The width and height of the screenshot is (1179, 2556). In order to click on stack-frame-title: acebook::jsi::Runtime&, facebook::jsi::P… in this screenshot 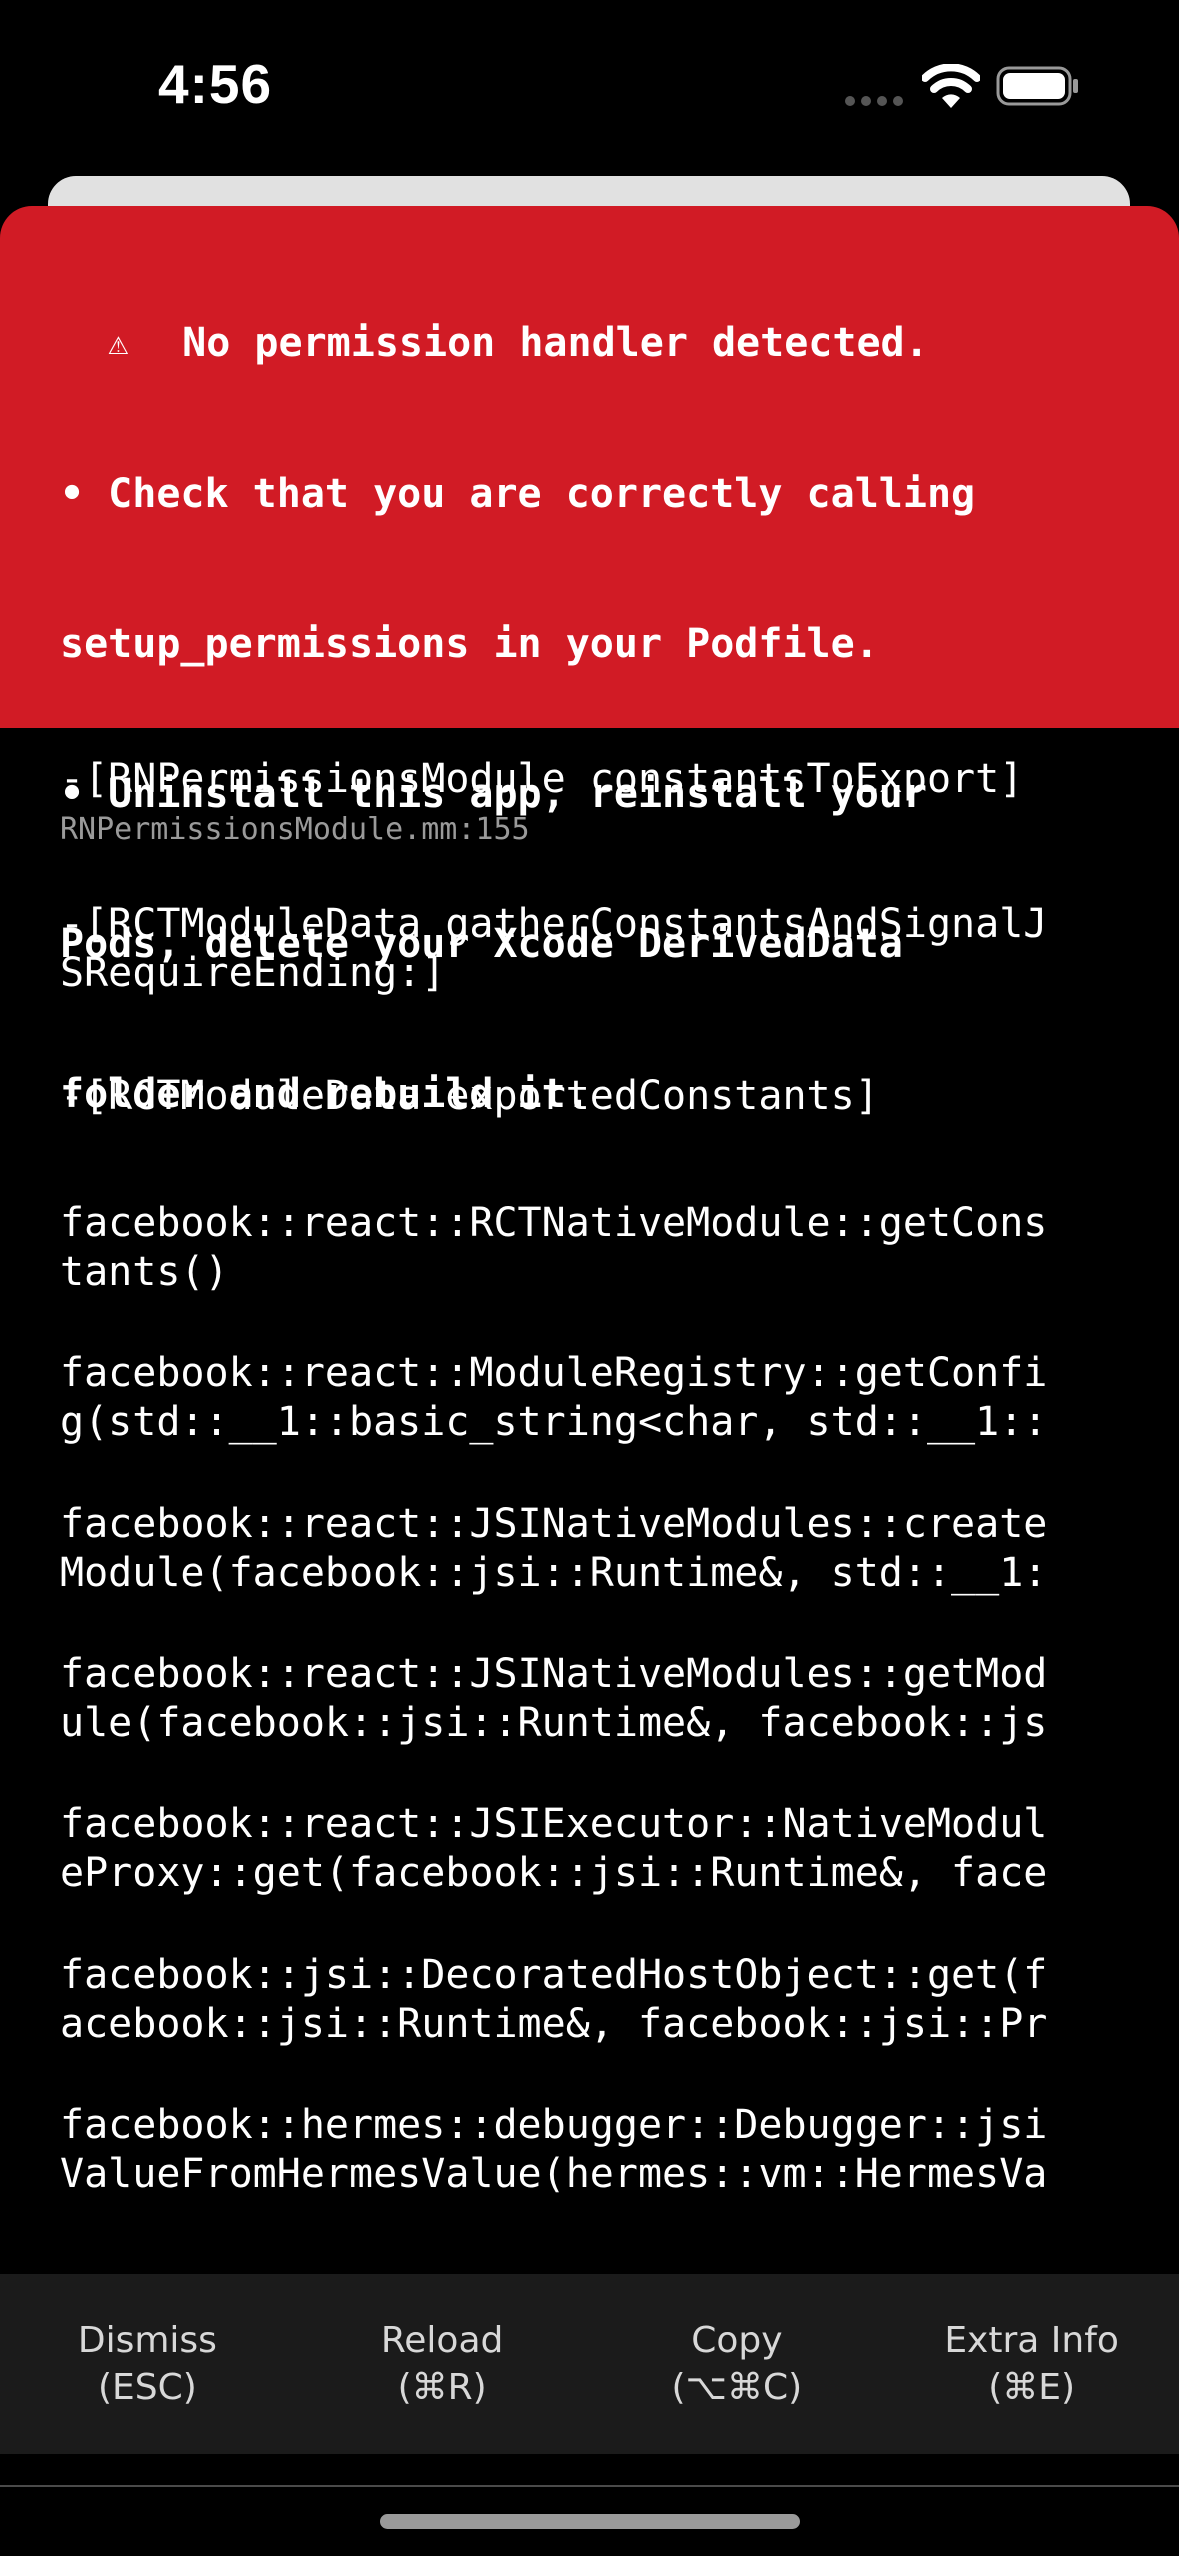, I will do `click(553, 2024)`.